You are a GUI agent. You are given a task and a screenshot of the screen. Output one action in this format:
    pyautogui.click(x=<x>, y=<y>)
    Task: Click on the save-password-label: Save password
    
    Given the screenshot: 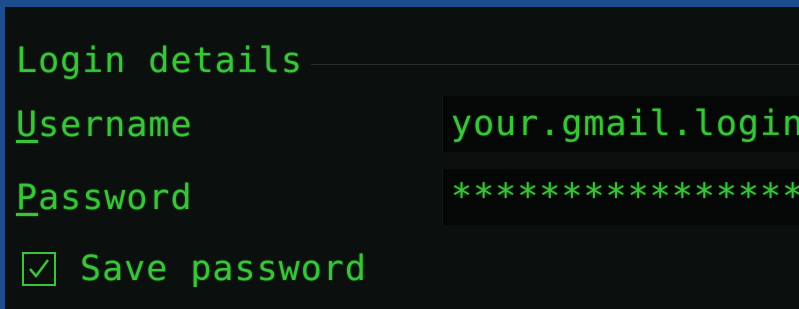 What is the action you would take?
    pyautogui.click(x=223, y=269)
    